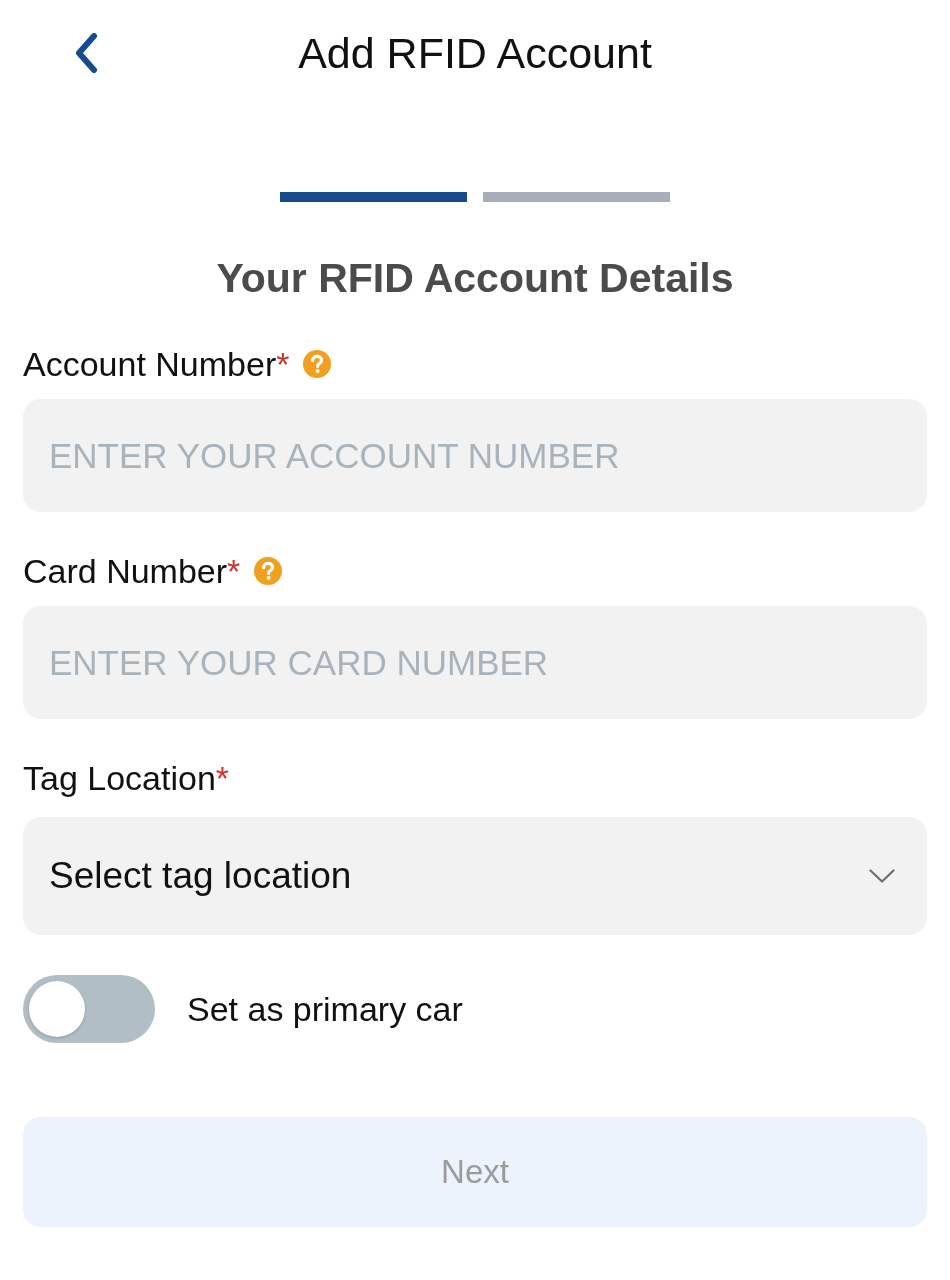 The width and height of the screenshot is (950, 1280). What do you see at coordinates (125, 571) in the screenshot?
I see `field-label: Card Number` at bounding box center [125, 571].